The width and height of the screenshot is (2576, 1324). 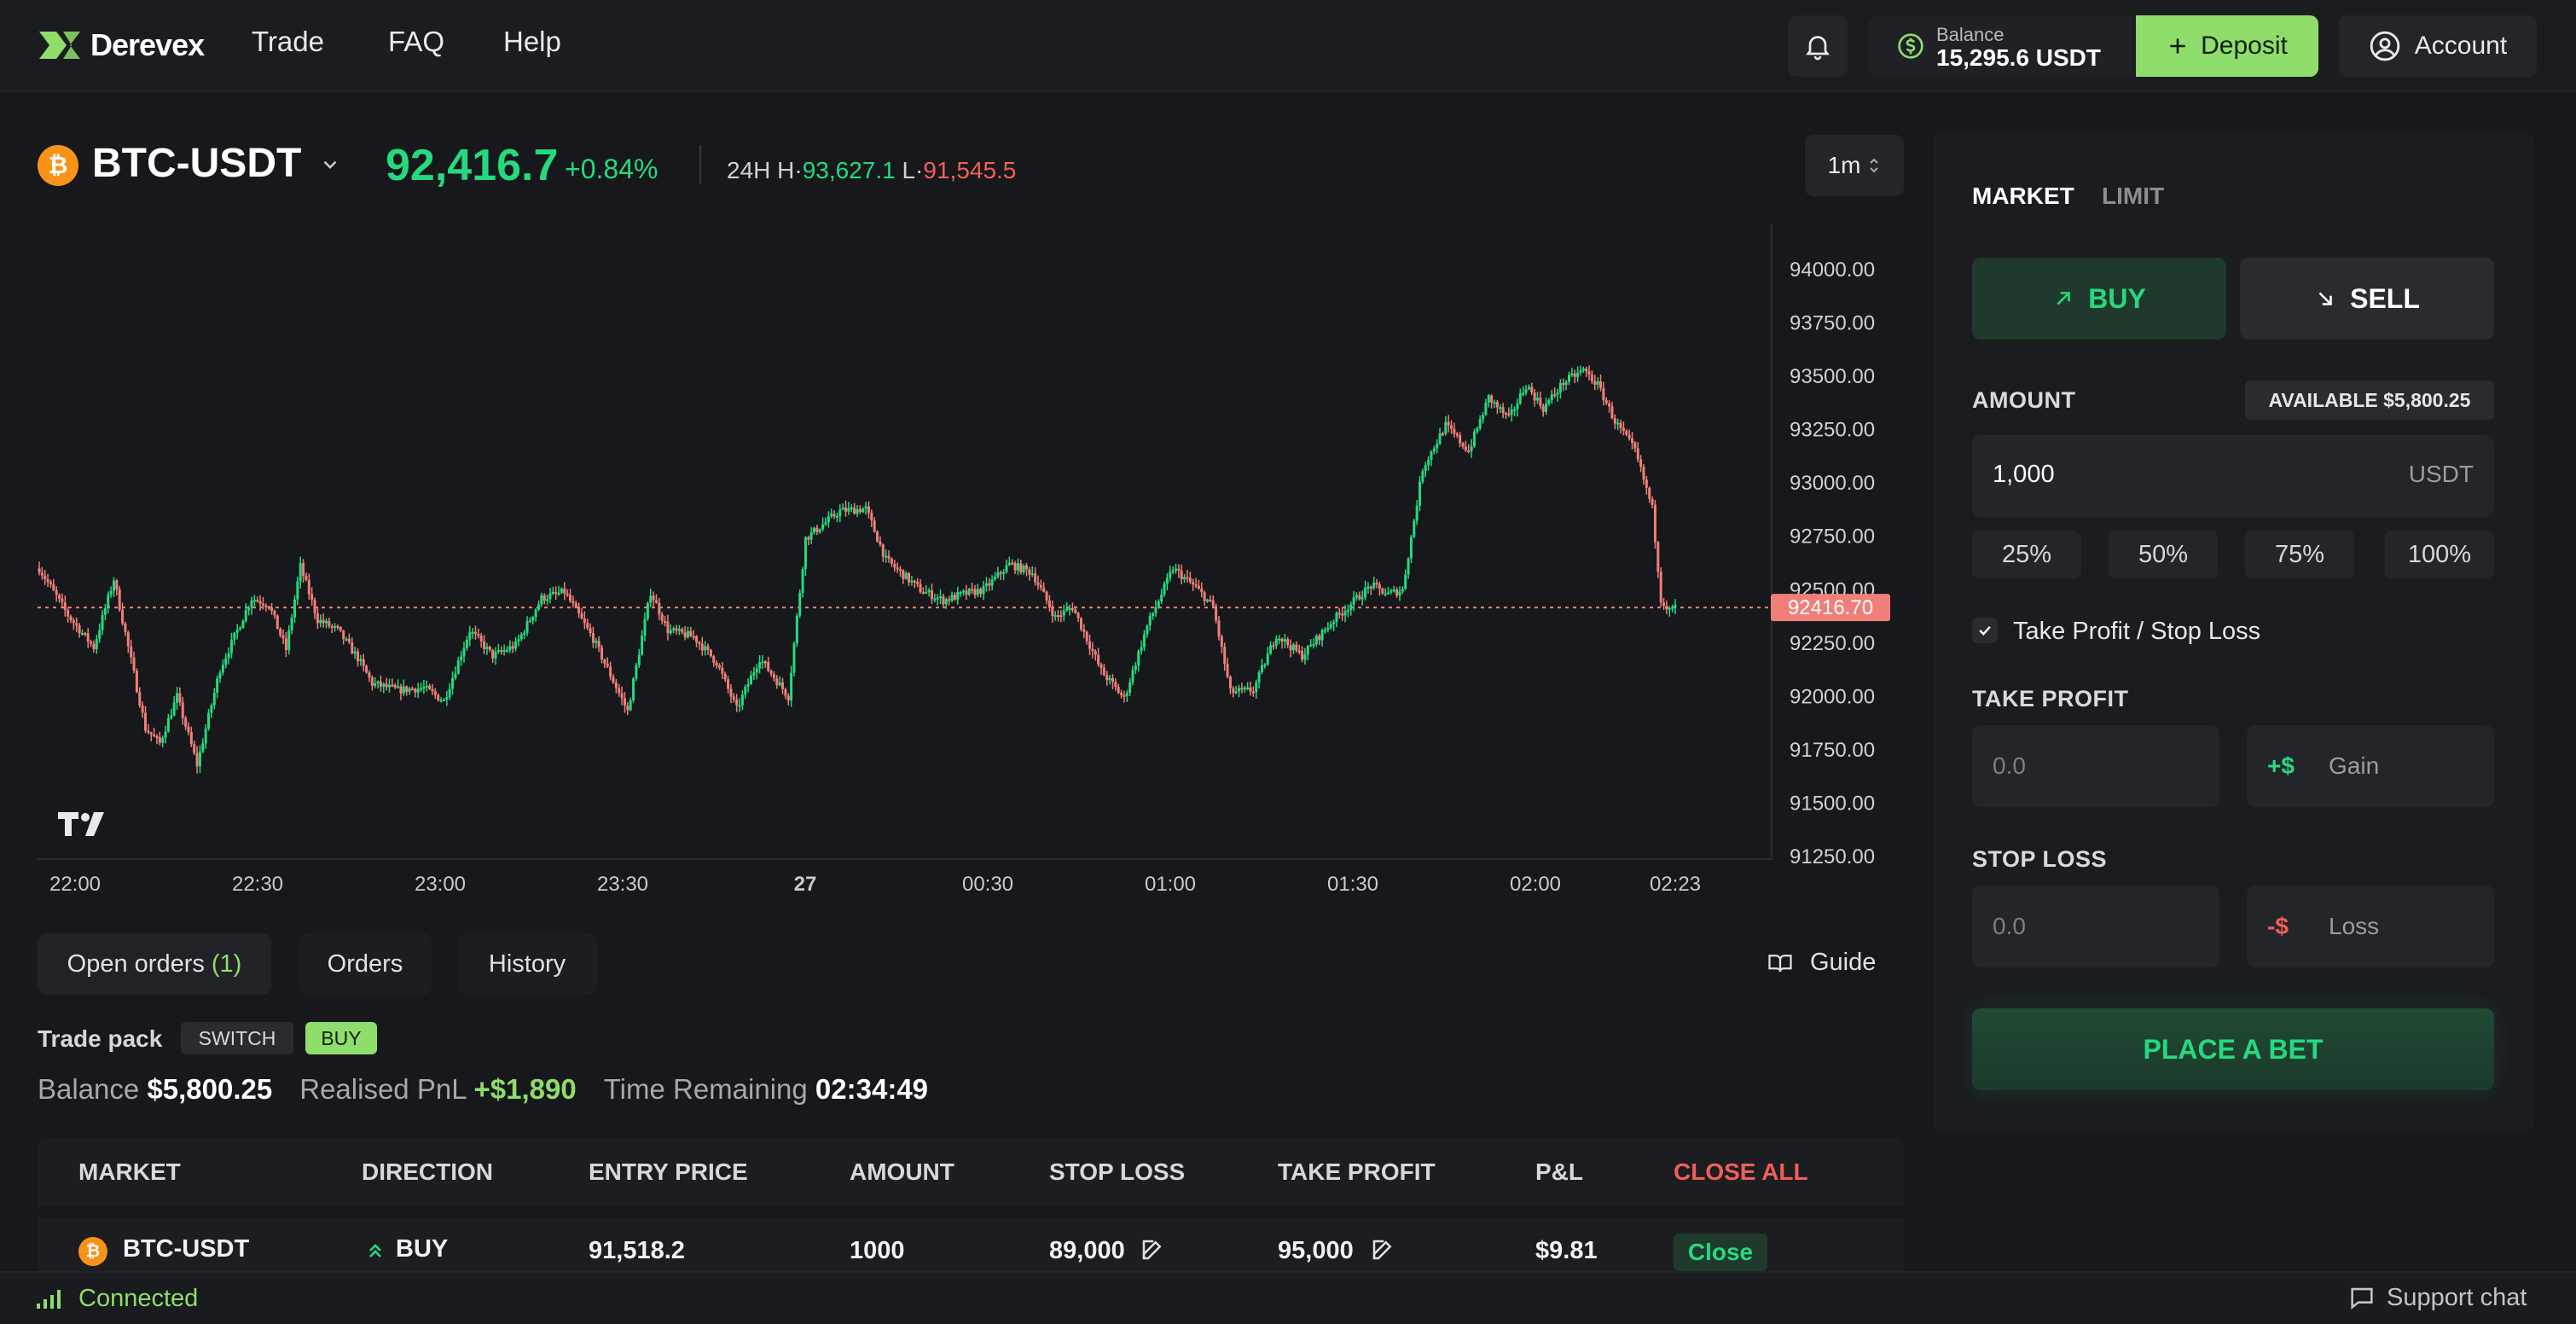 I want to click on pack-balance: Balance $5,800.25, so click(x=155, y=1089).